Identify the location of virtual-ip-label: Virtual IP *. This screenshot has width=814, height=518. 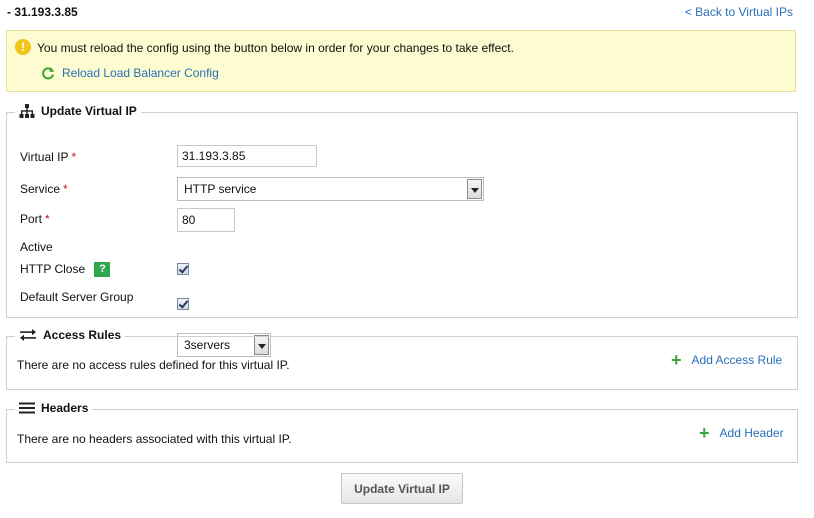
(48, 157).